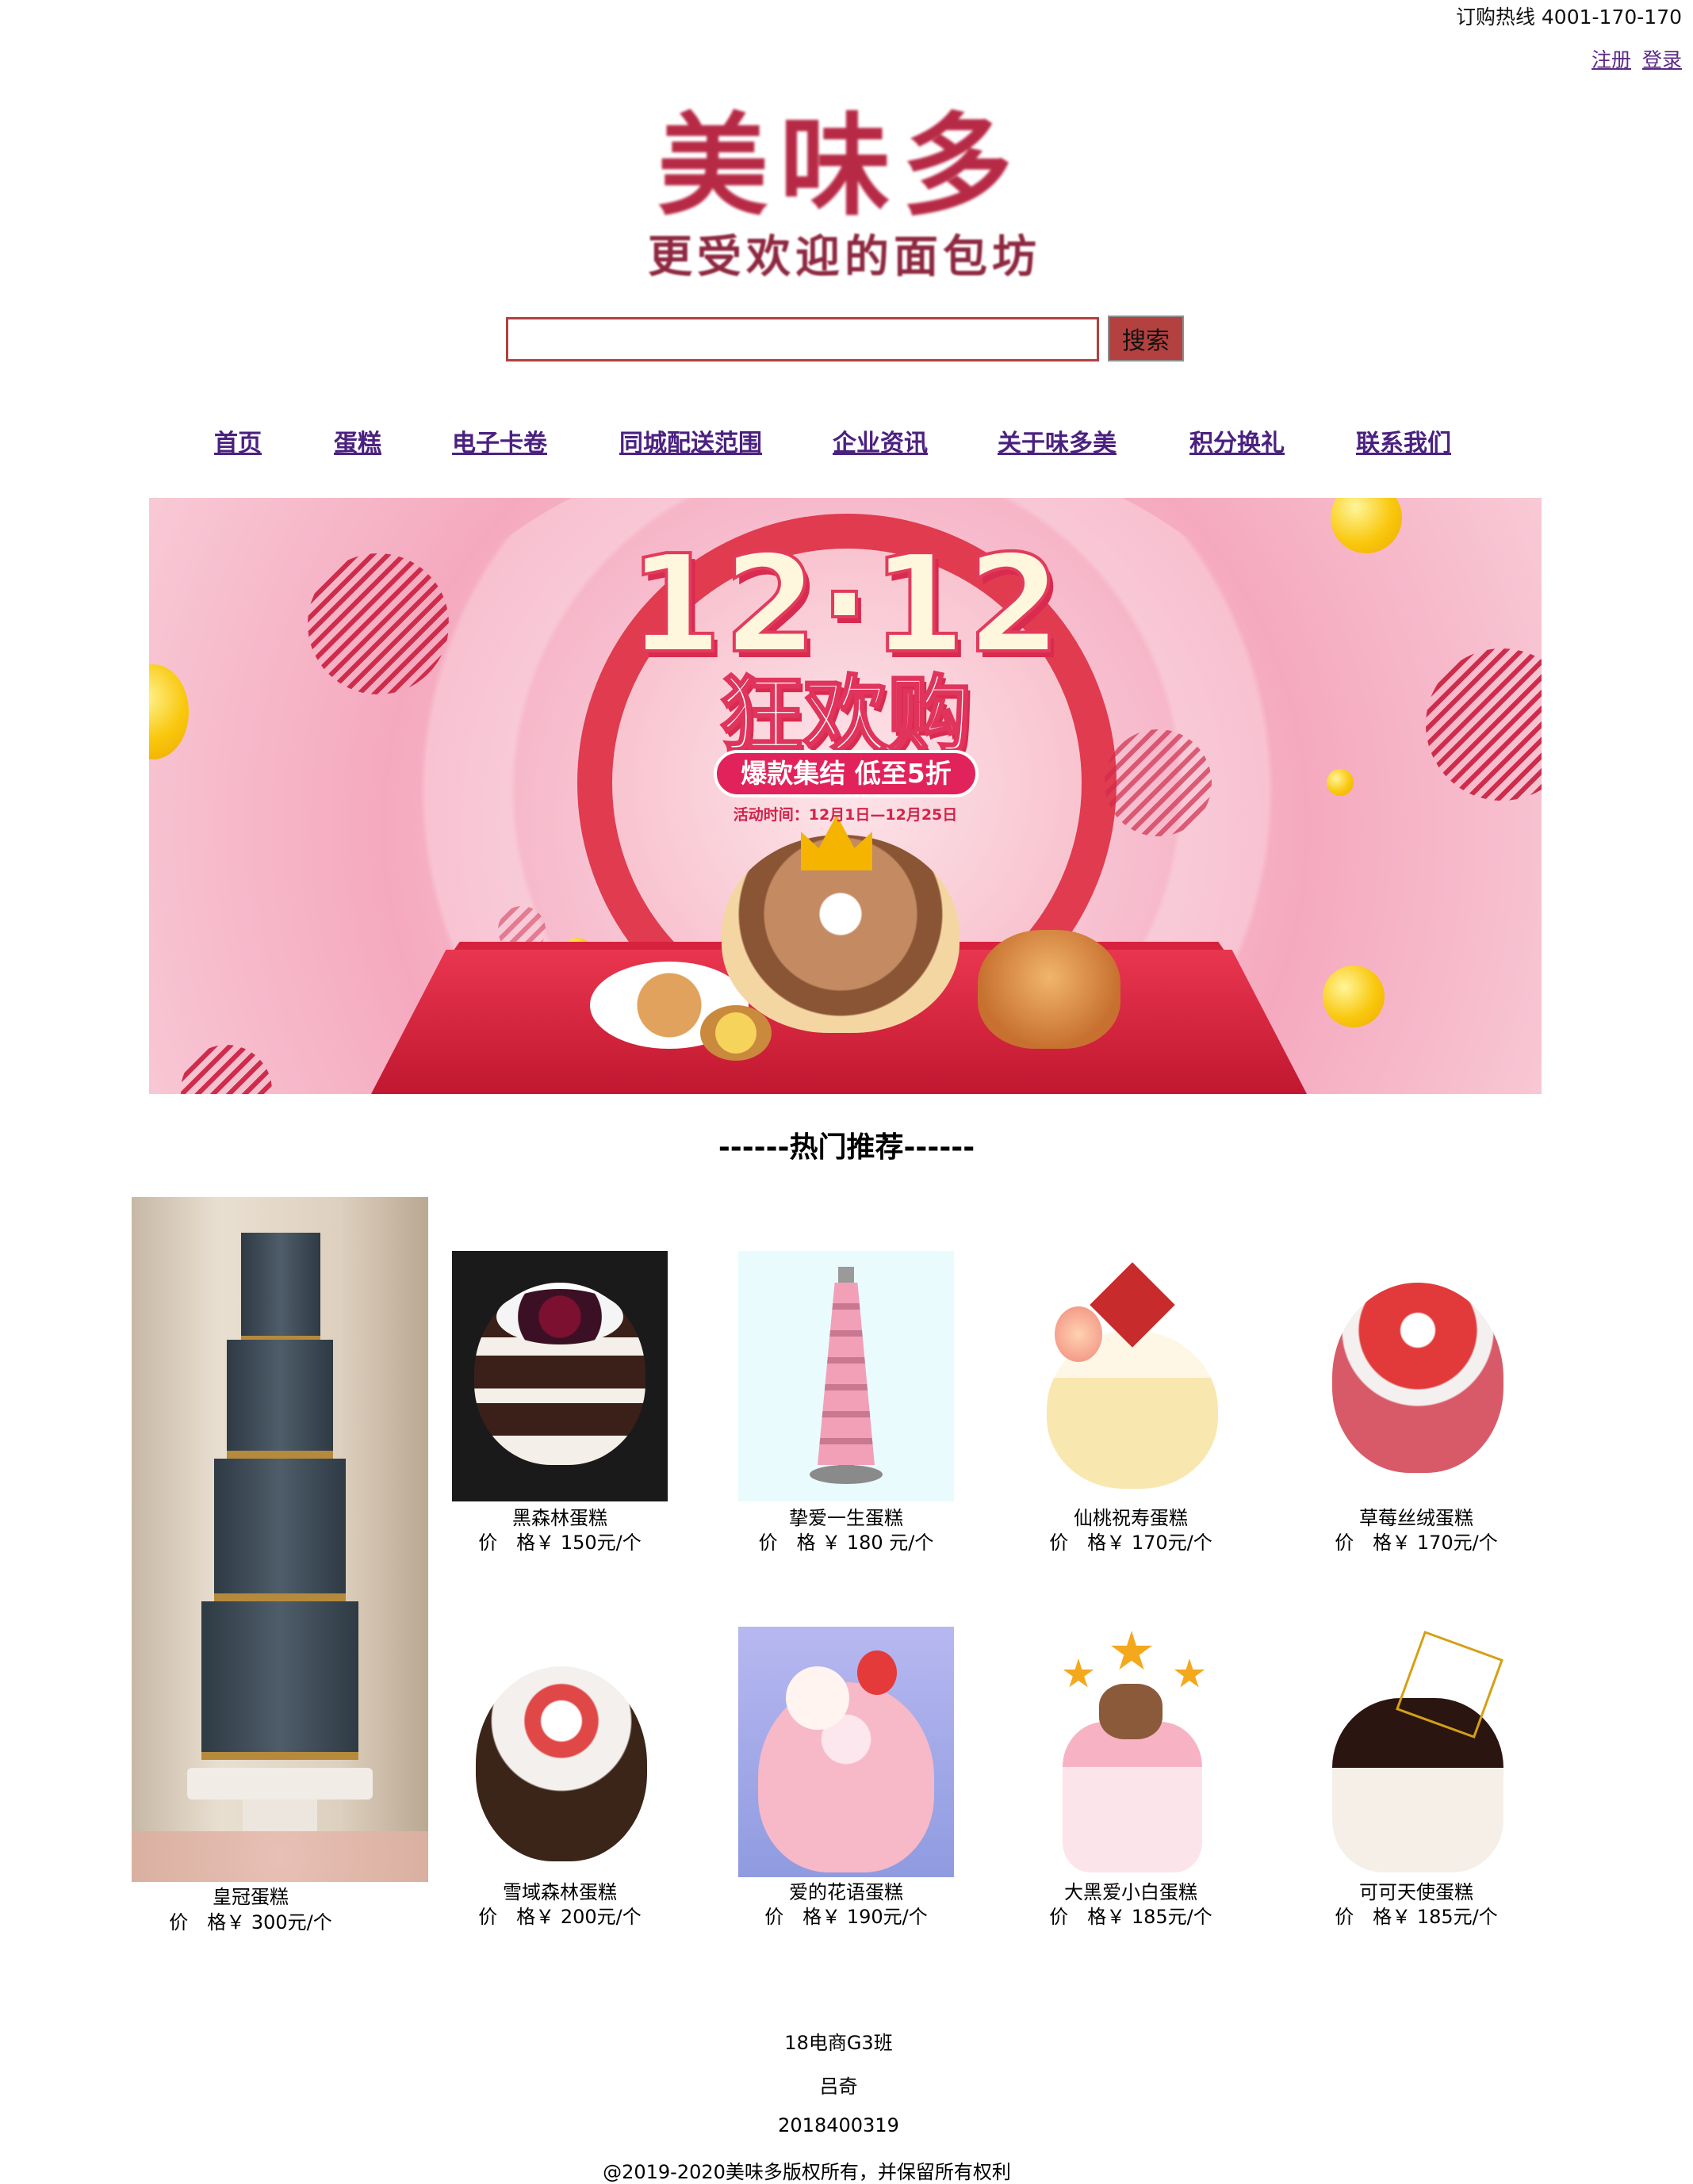 This screenshot has width=1693, height=2184. I want to click on footer-copyright: @2019-2020美味多版权所有，并保留所有权利, so click(807, 2172).